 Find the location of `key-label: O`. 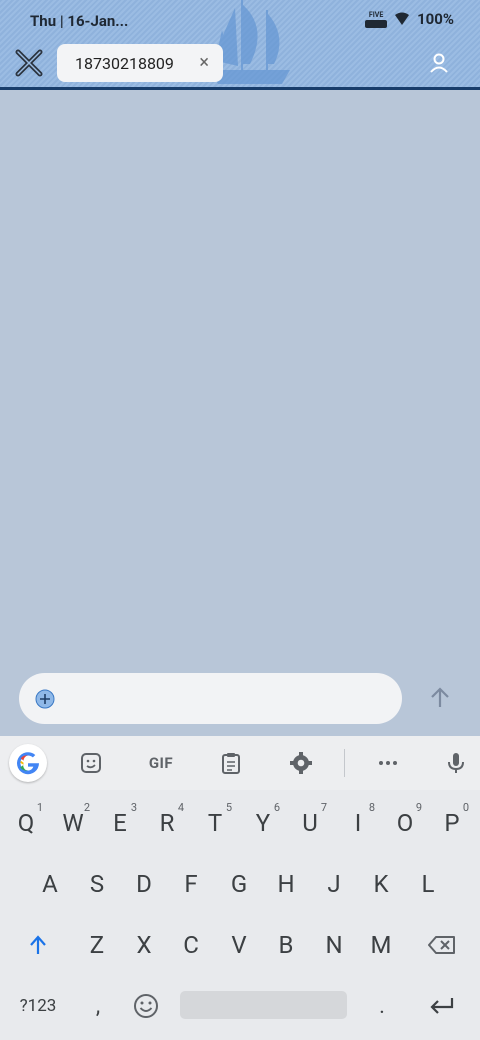

key-label: O is located at coordinates (405, 823).